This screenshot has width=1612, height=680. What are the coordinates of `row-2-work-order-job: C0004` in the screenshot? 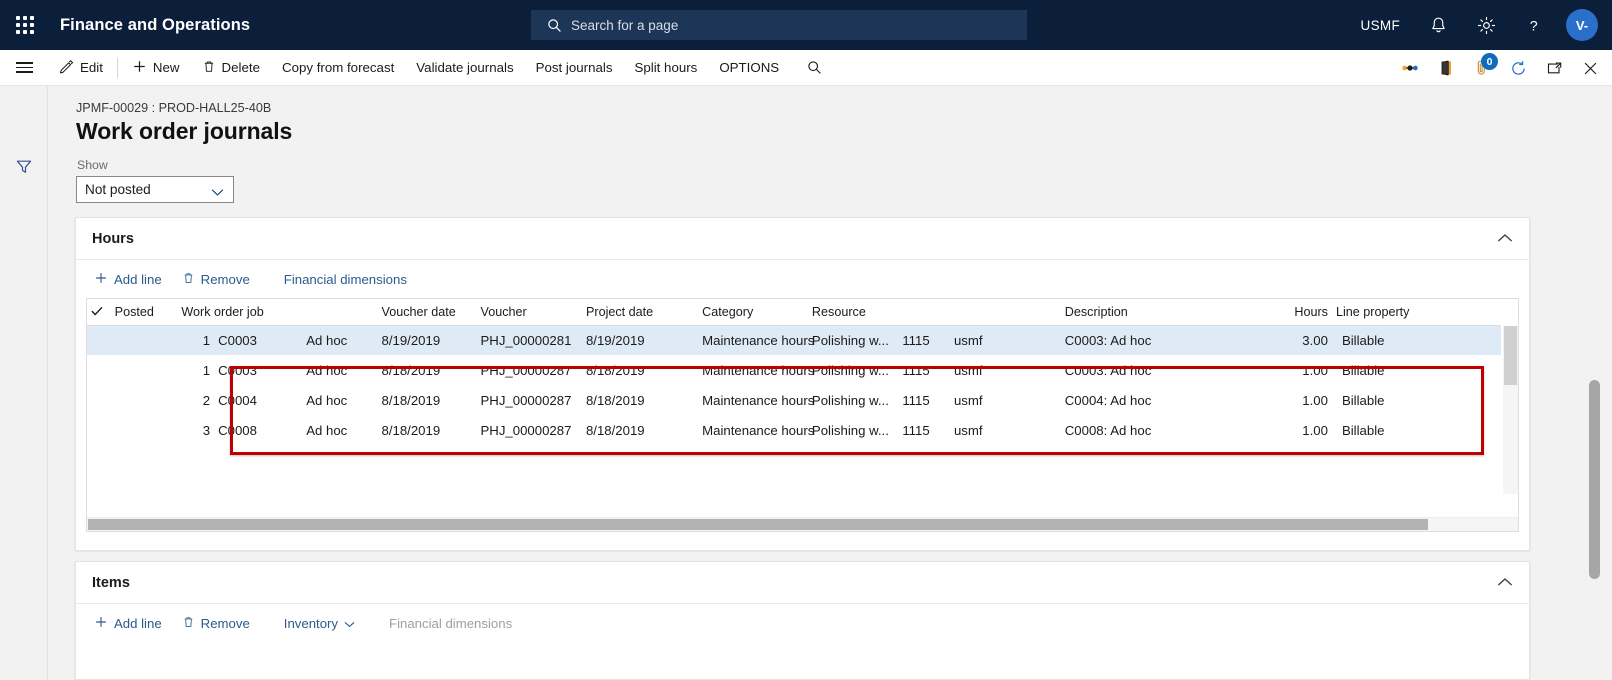 It's located at (259, 400).